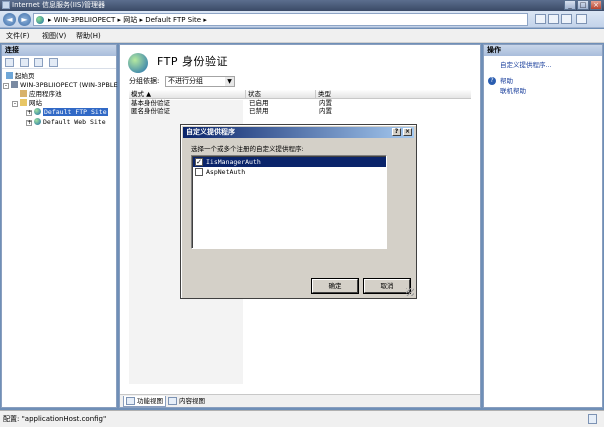 This screenshot has height=427, width=604. What do you see at coordinates (210, 132) in the screenshot?
I see `dialog-title: 自定义提供程序` at bounding box center [210, 132].